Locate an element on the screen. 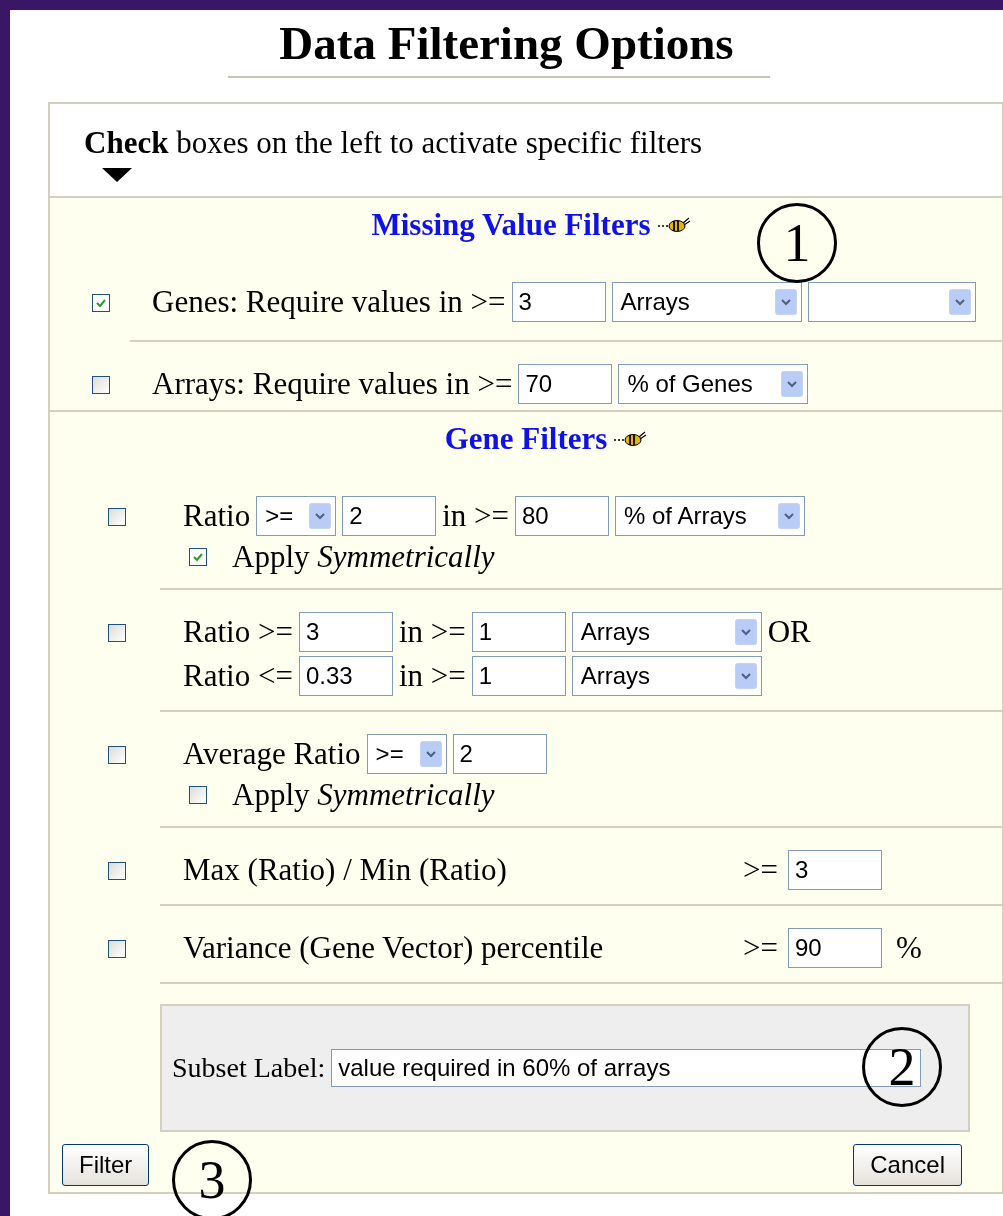 This screenshot has width=1003, height=1216. dropdown: % of Arrays is located at coordinates (710, 516).